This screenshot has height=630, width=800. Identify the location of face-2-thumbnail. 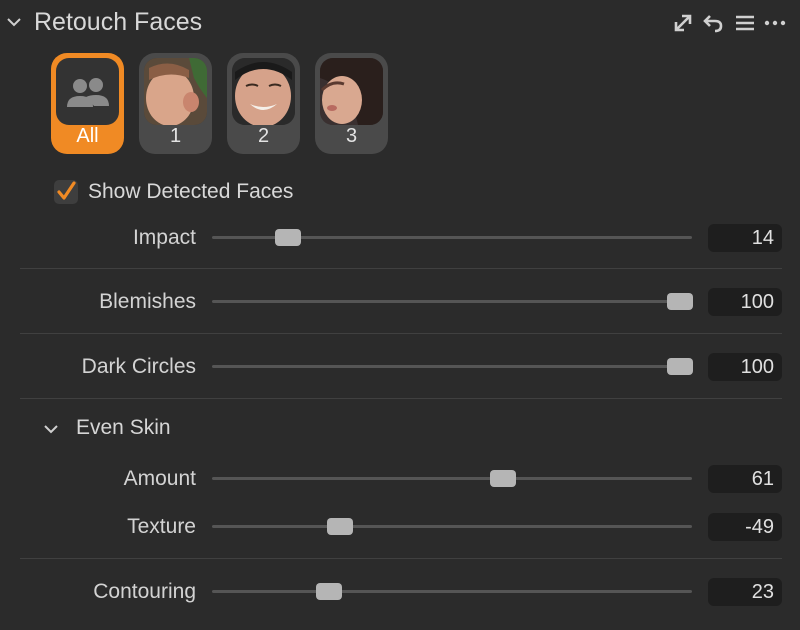
(263, 91).